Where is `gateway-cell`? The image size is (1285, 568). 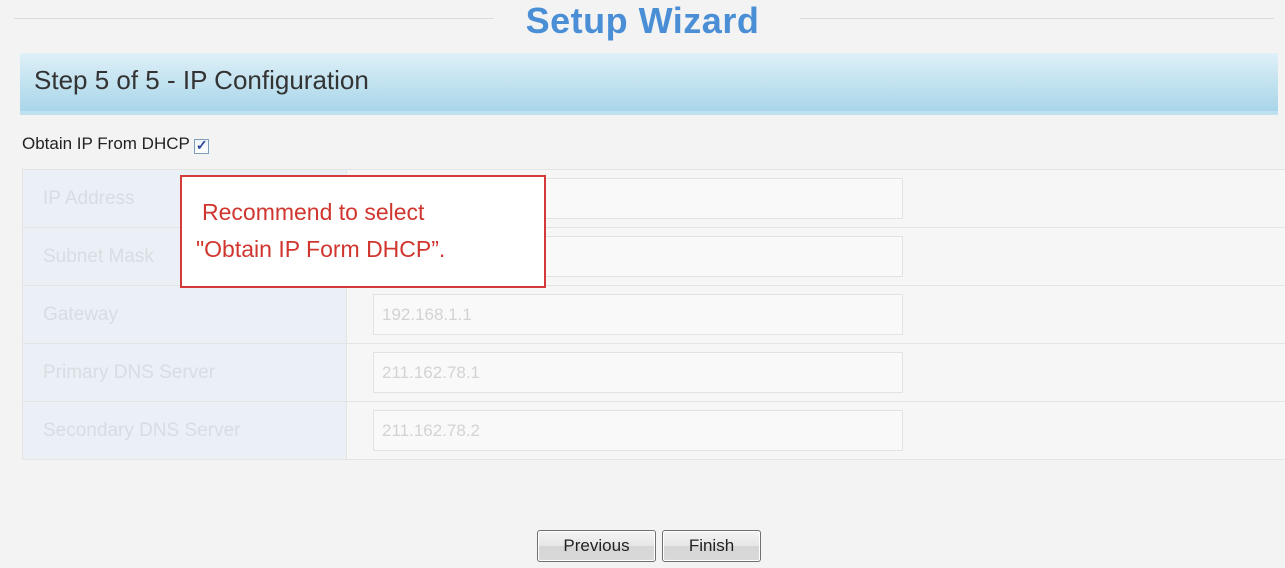 gateway-cell is located at coordinates (815, 314).